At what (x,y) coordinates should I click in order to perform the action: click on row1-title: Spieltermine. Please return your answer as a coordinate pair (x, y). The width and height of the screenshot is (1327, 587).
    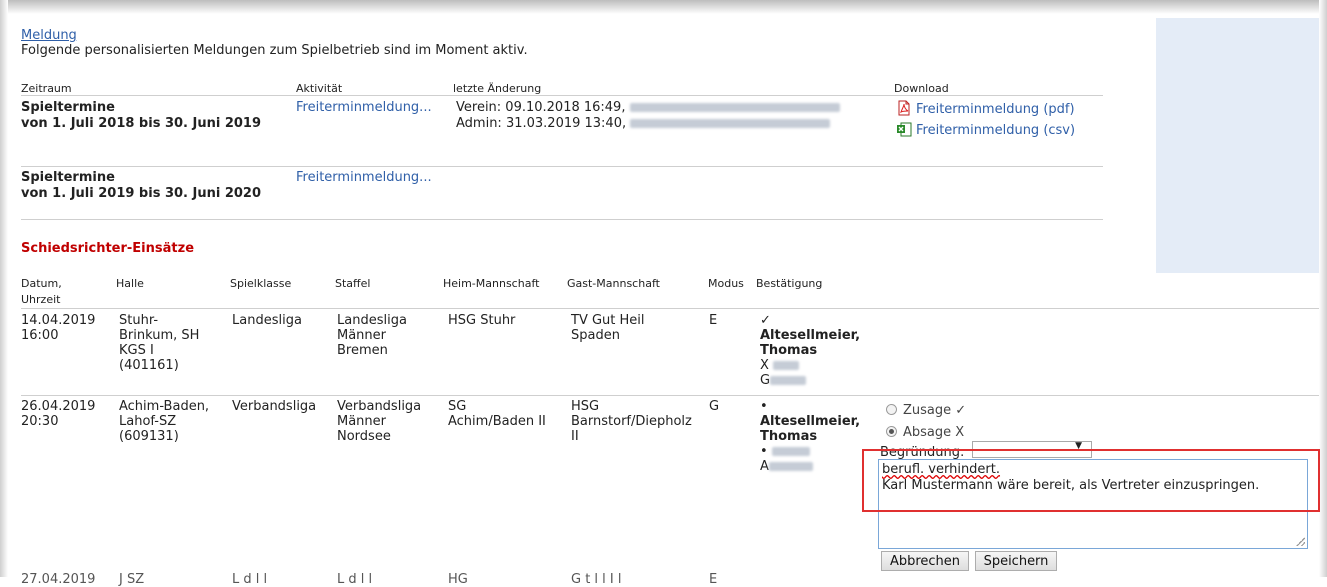
    Looking at the image, I should click on (68, 107).